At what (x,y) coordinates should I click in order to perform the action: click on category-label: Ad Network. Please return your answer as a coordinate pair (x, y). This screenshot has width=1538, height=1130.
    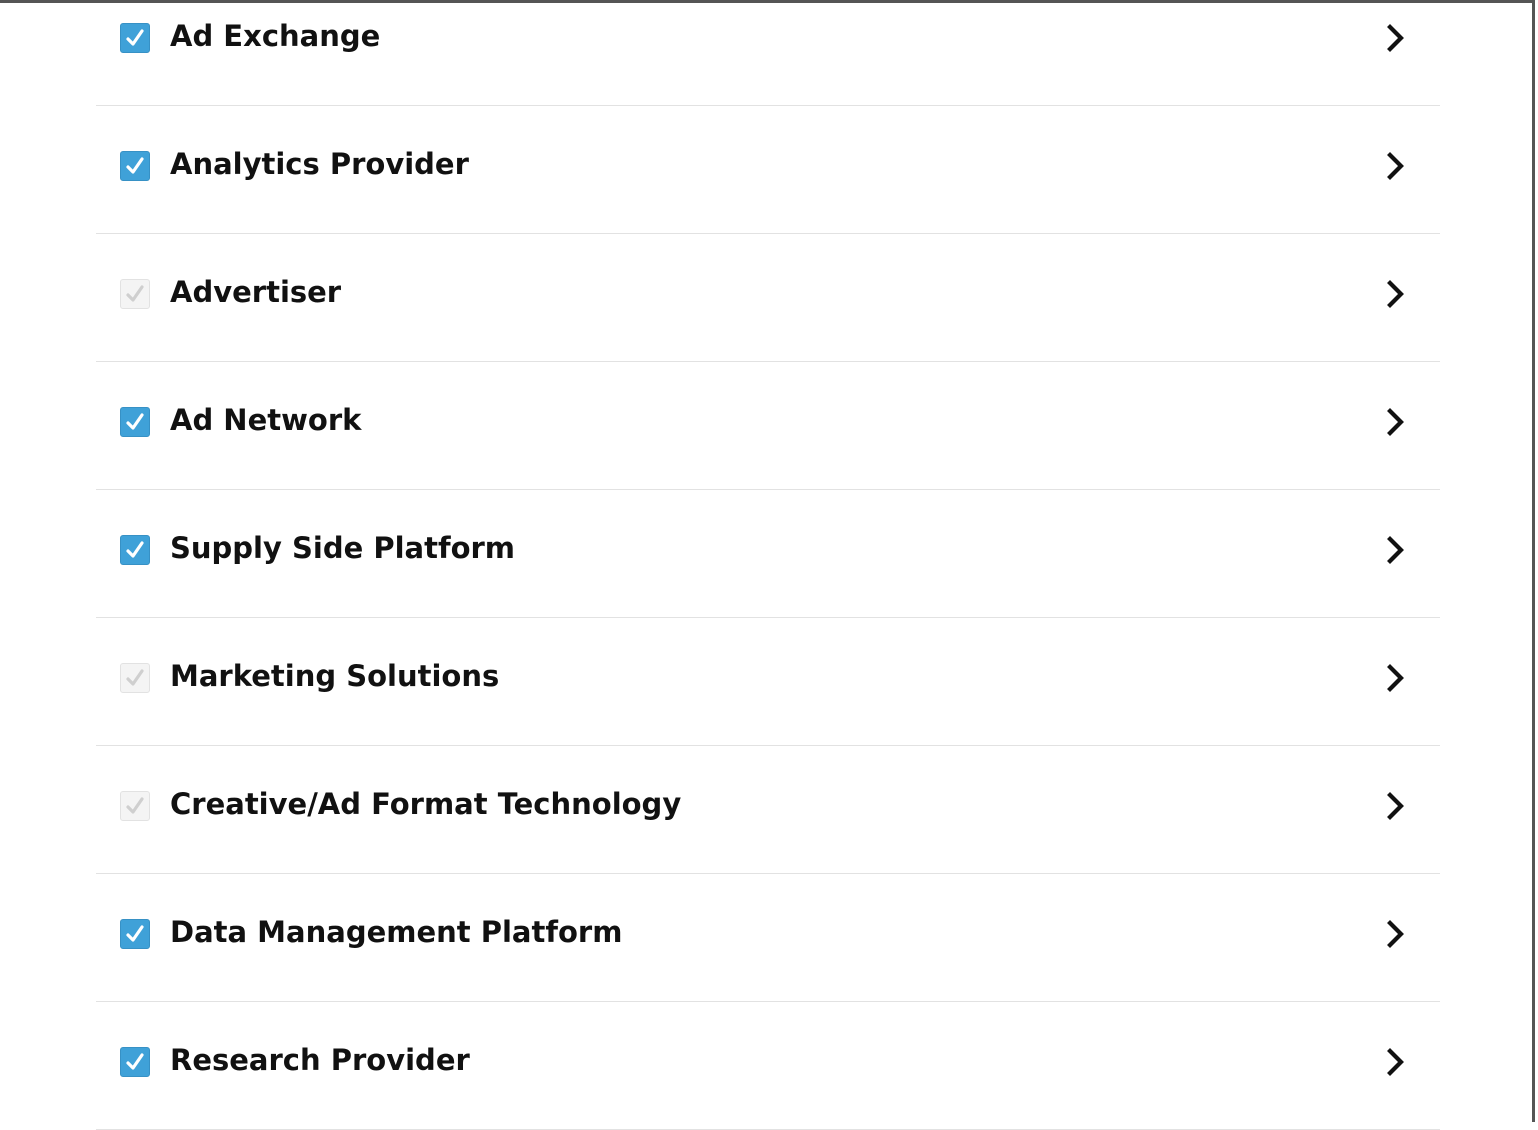
    Looking at the image, I should click on (266, 420).